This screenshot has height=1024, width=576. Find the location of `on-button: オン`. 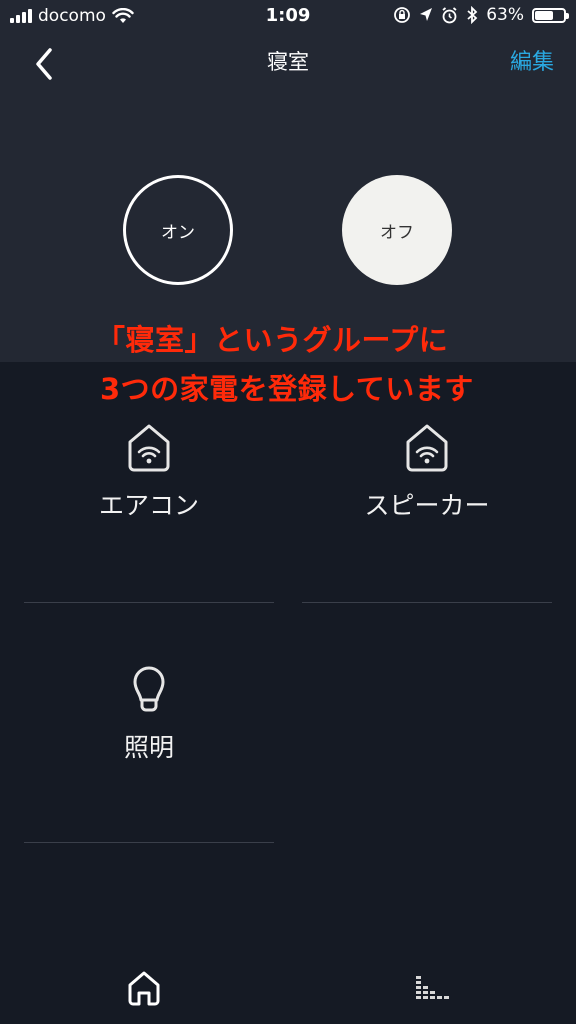

on-button: オン is located at coordinates (178, 230).